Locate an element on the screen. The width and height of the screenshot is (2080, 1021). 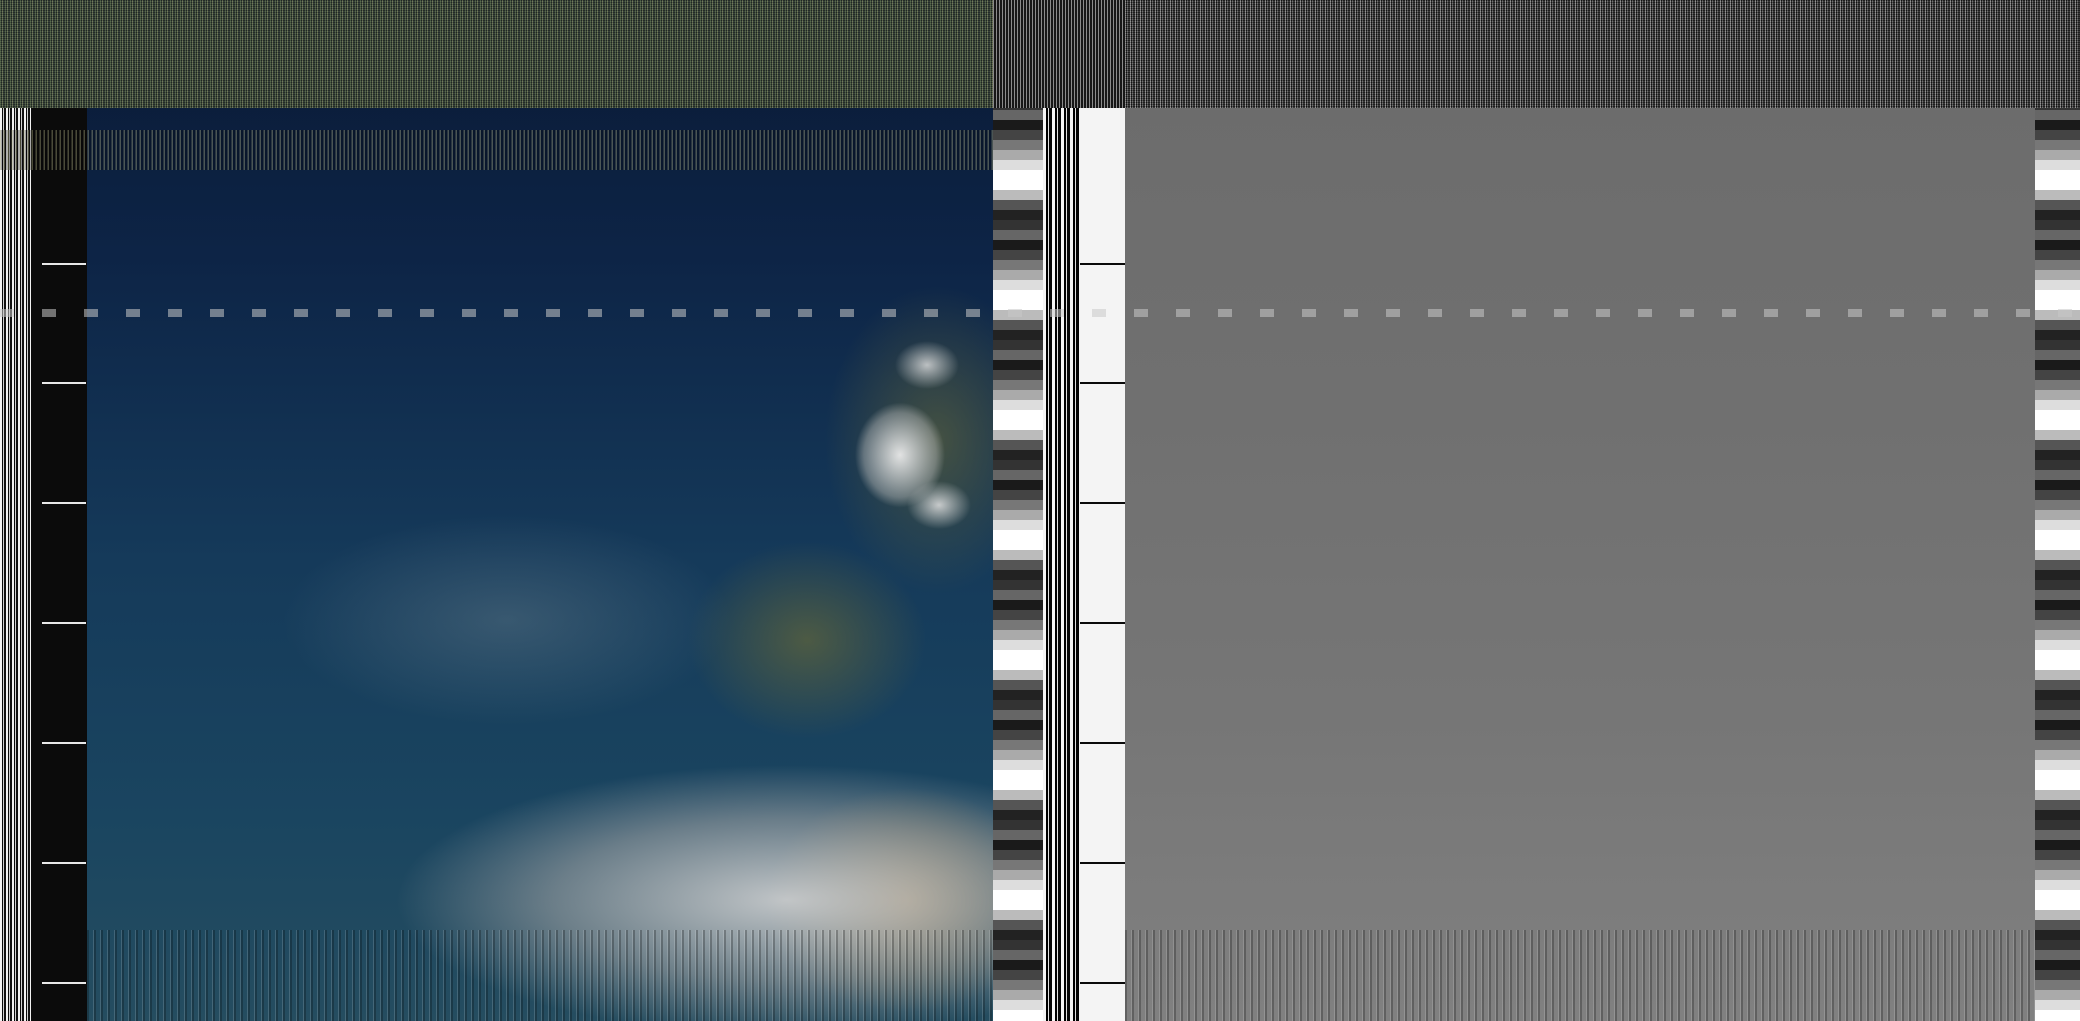
signal-noise-top-infrared is located at coordinates (1602, 54).